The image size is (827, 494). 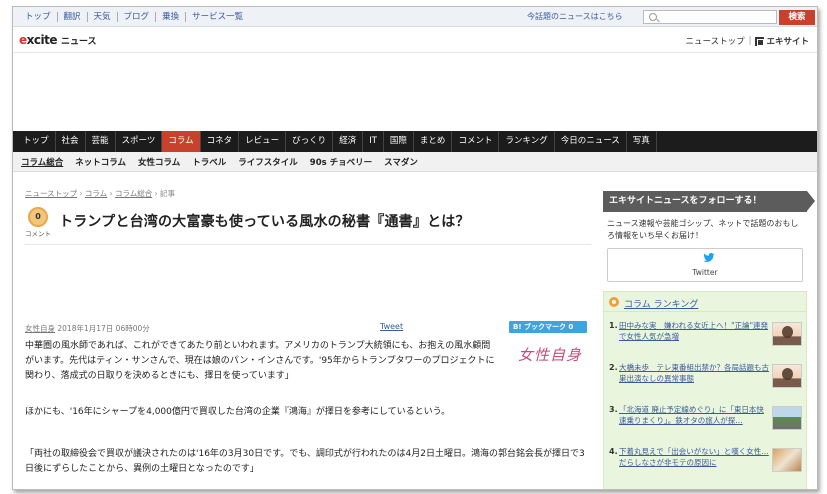 What do you see at coordinates (401, 162) in the screenshot?
I see `subnav-item-smadan: スマダン` at bounding box center [401, 162].